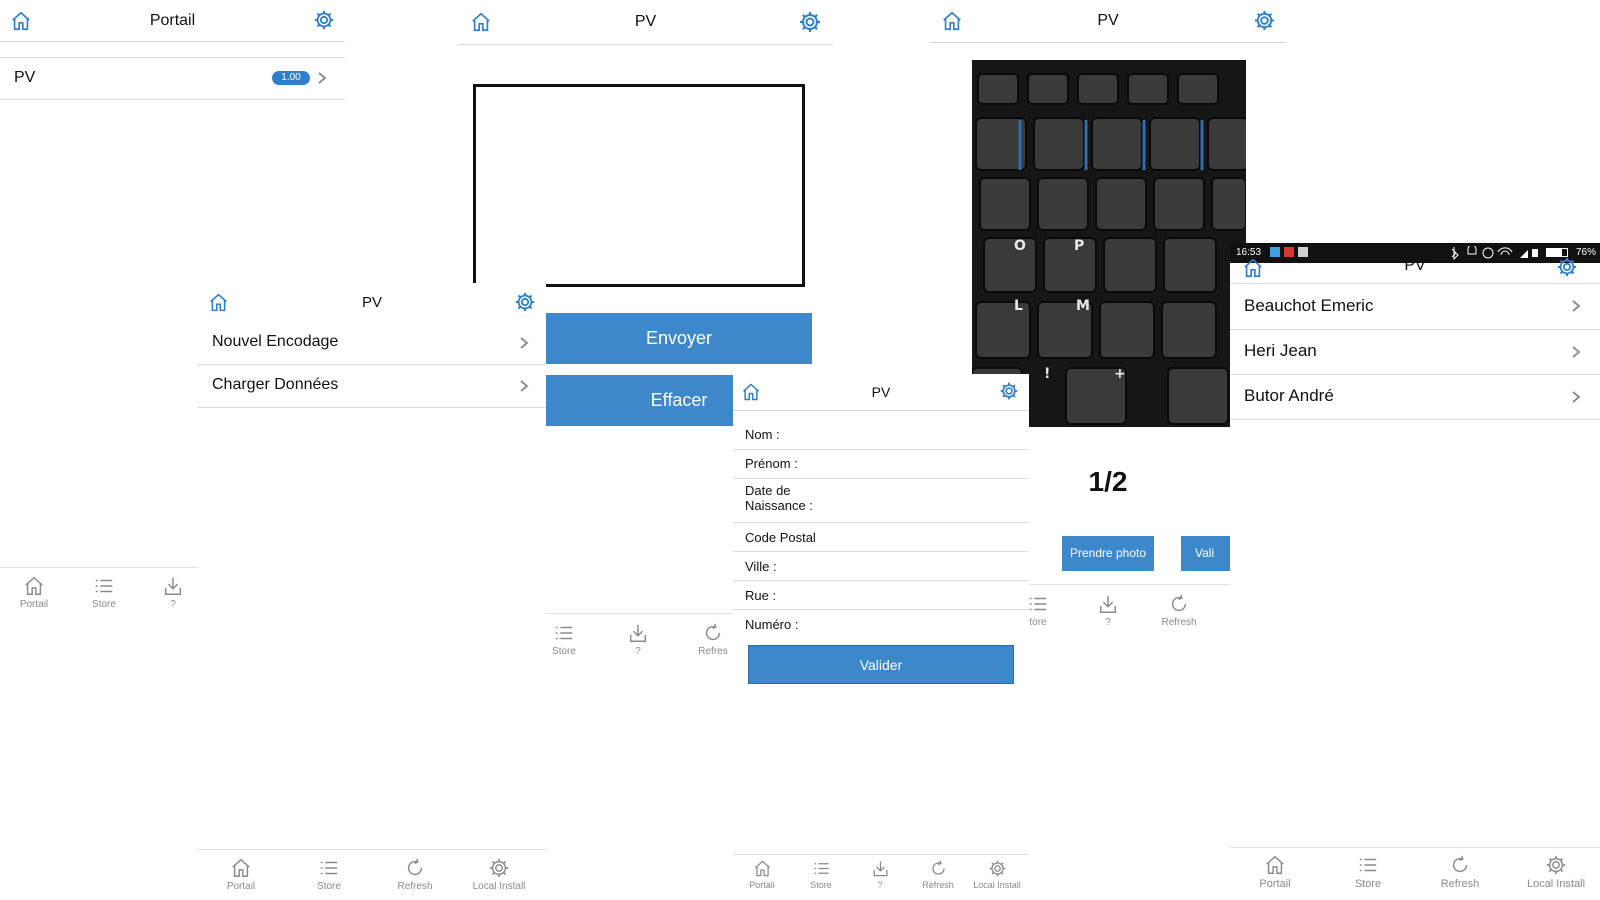 Image resolution: width=1600 pixels, height=900 pixels. Describe the element at coordinates (881, 537) in the screenshot. I see `code-postal-field: Code Postal` at that location.